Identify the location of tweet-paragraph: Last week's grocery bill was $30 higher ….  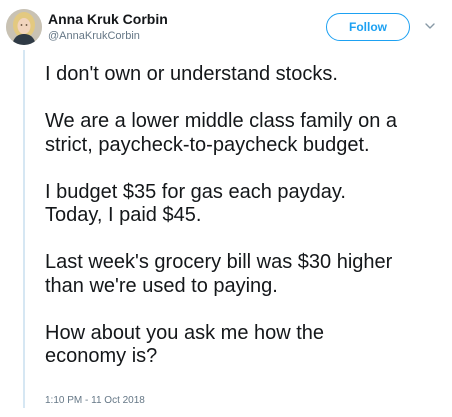
(219, 274).